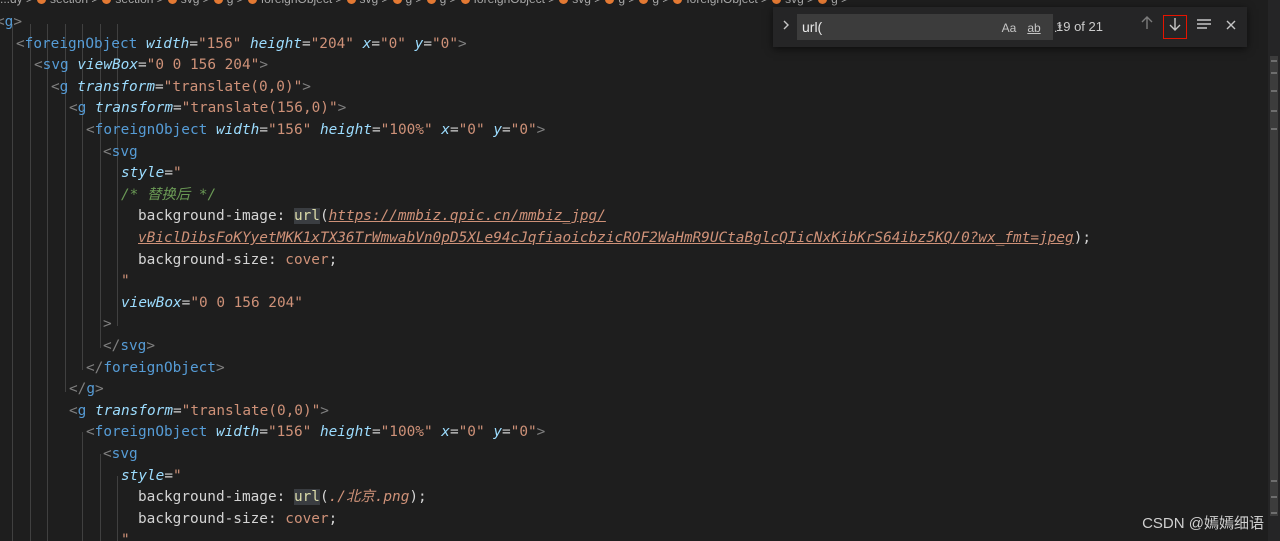 Image resolution: width=1280 pixels, height=541 pixels. Describe the element at coordinates (16, 3) in the screenshot. I see `breadcrumb-item: ...dy >` at that location.